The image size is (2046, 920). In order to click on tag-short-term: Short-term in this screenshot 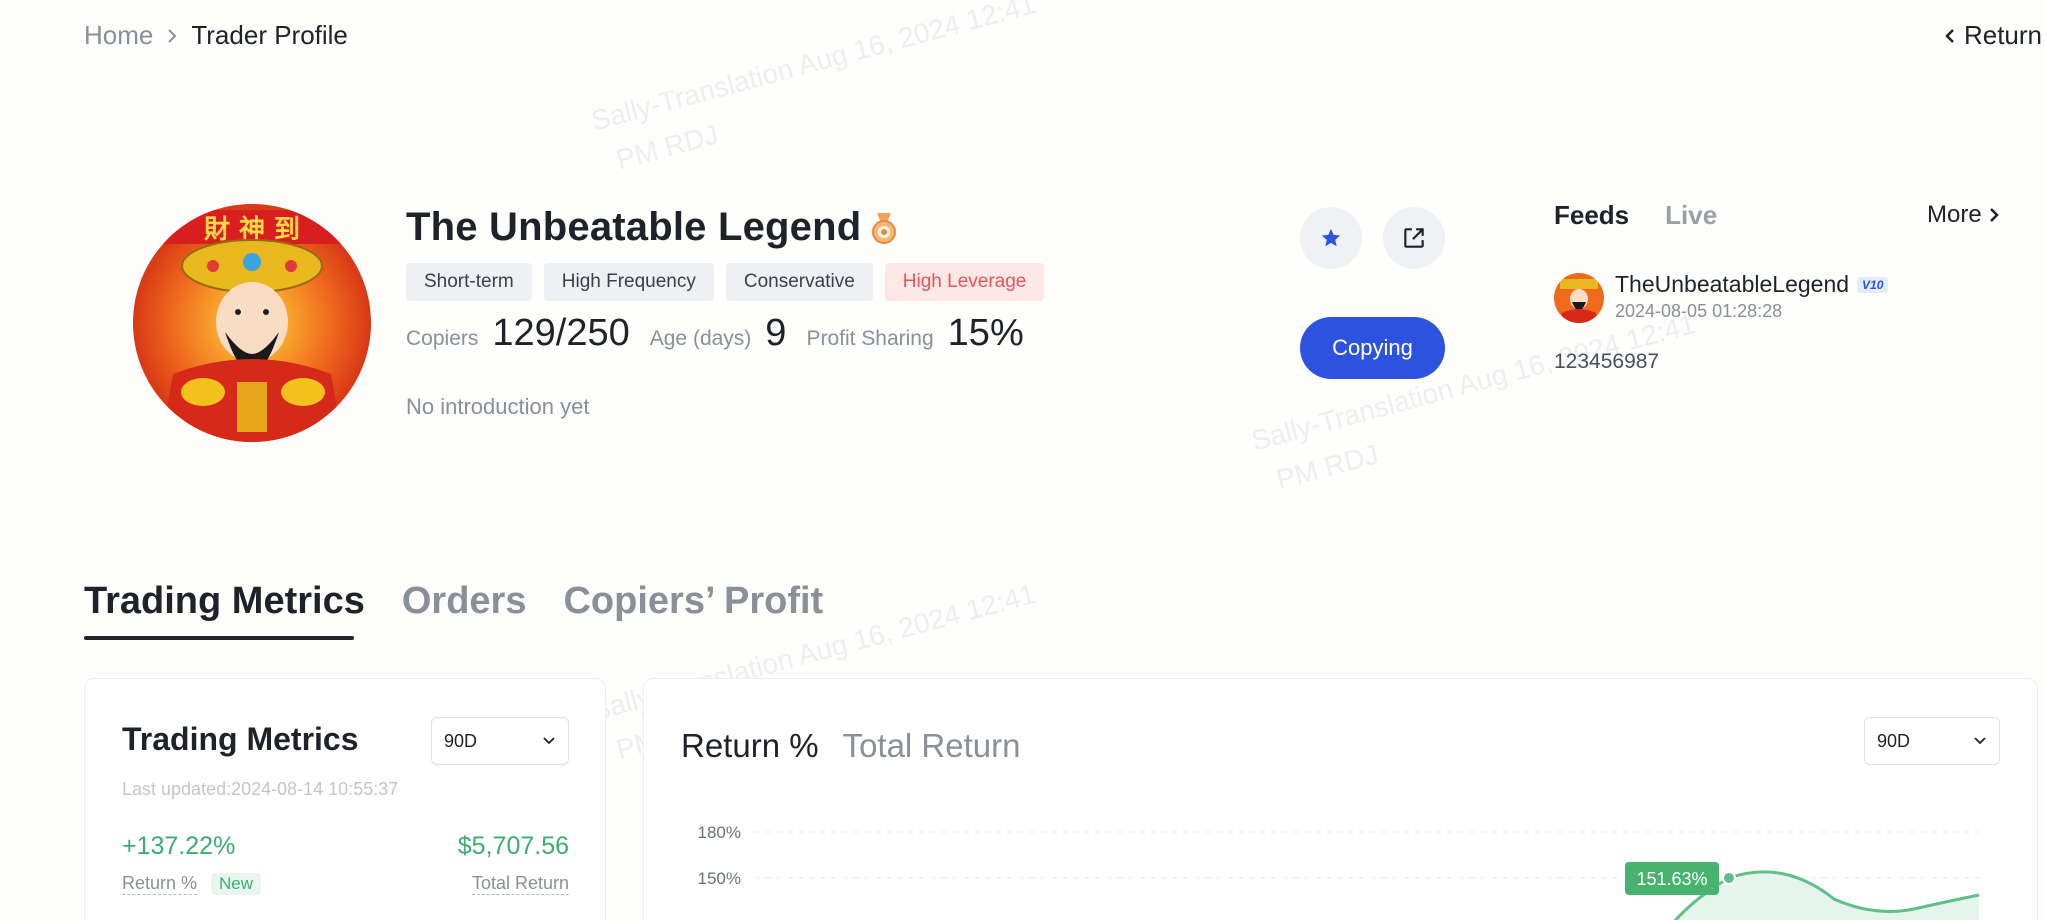, I will do `click(469, 282)`.